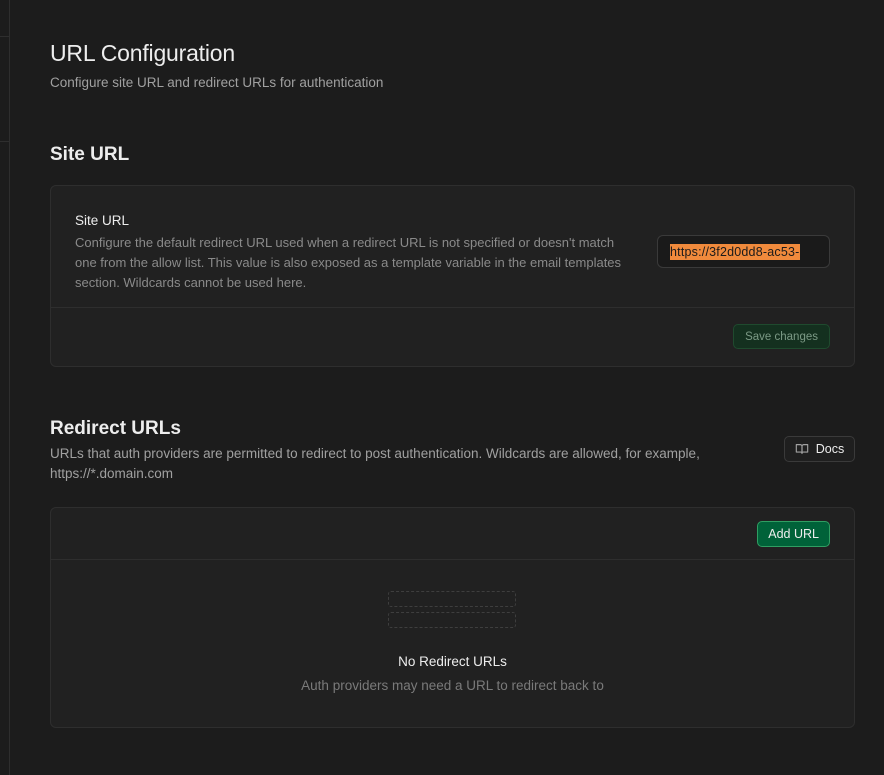 The height and width of the screenshot is (775, 884). Describe the element at coordinates (90, 154) in the screenshot. I see `site-url-section-title: Site URL` at that location.